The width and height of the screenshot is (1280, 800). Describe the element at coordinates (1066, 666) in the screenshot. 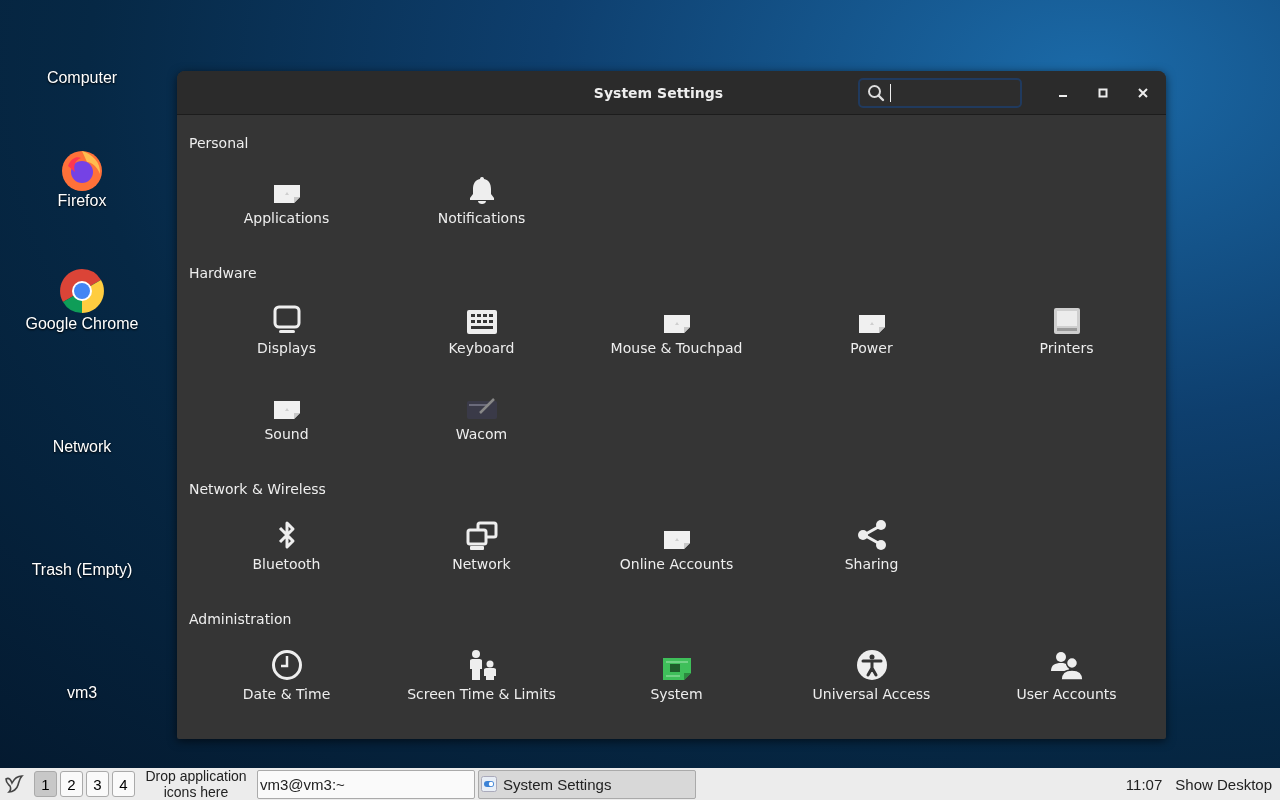

I see `users-icon` at that location.